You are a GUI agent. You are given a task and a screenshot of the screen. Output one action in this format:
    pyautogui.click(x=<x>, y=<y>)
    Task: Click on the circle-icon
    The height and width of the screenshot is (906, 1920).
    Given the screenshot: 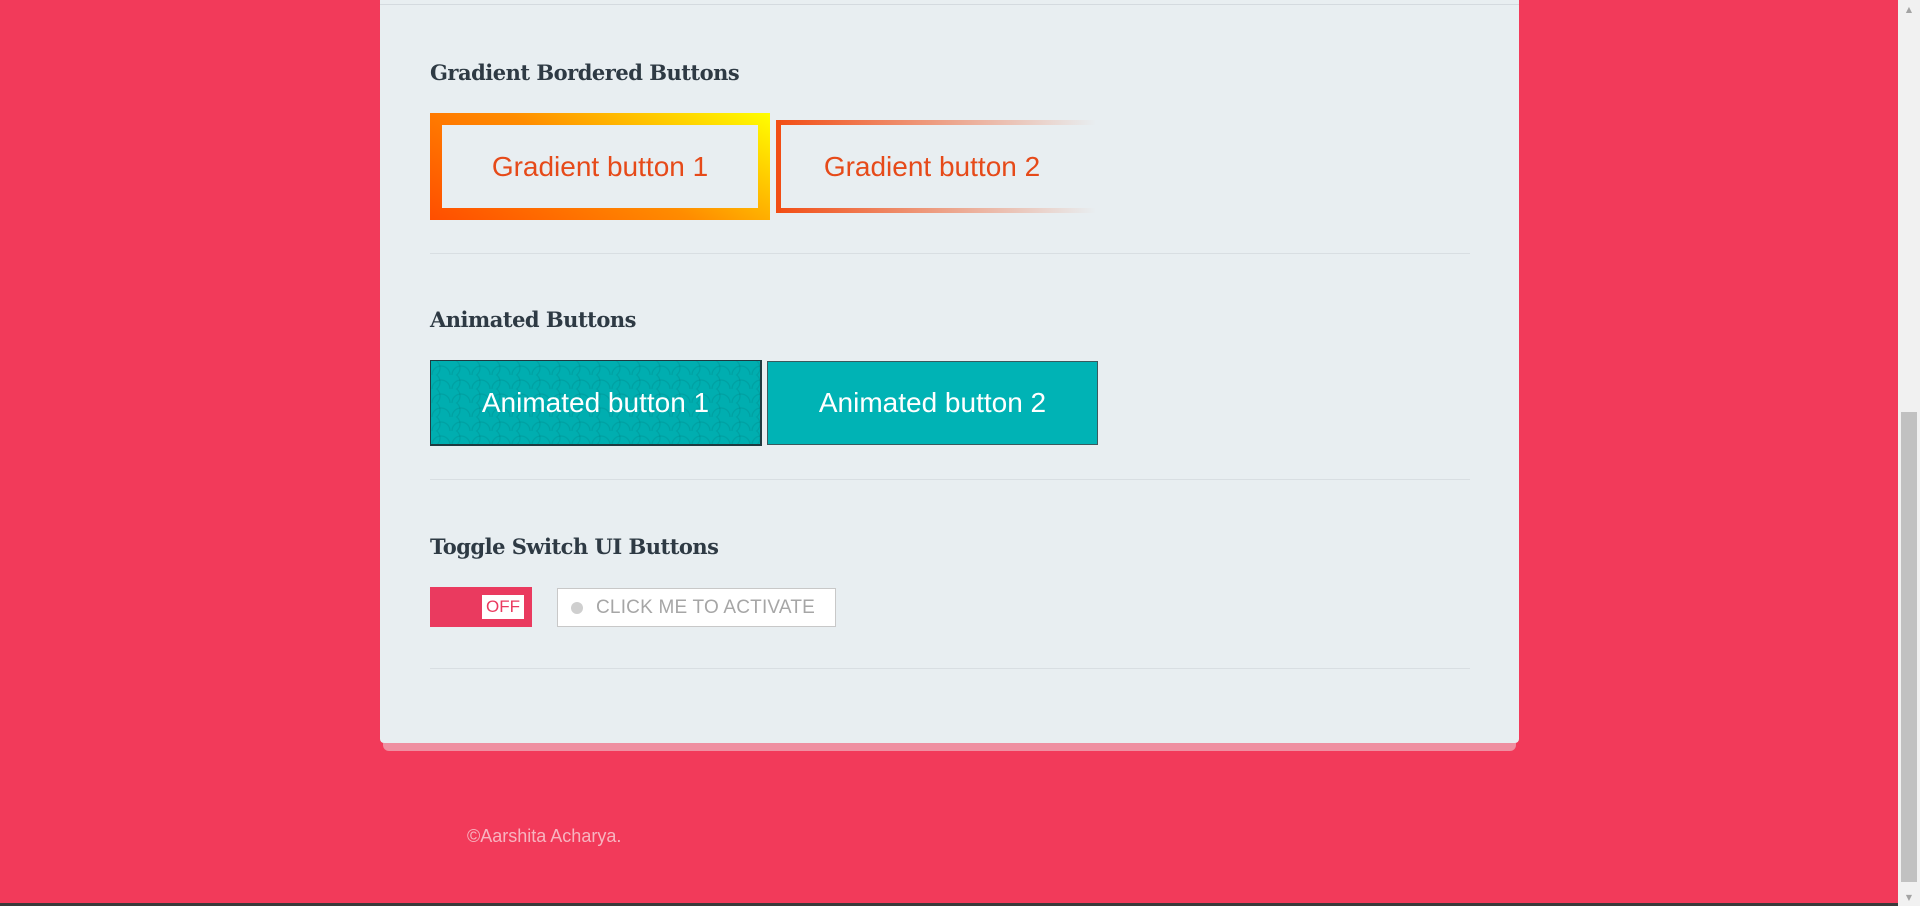 What is the action you would take?
    pyautogui.click(x=577, y=607)
    